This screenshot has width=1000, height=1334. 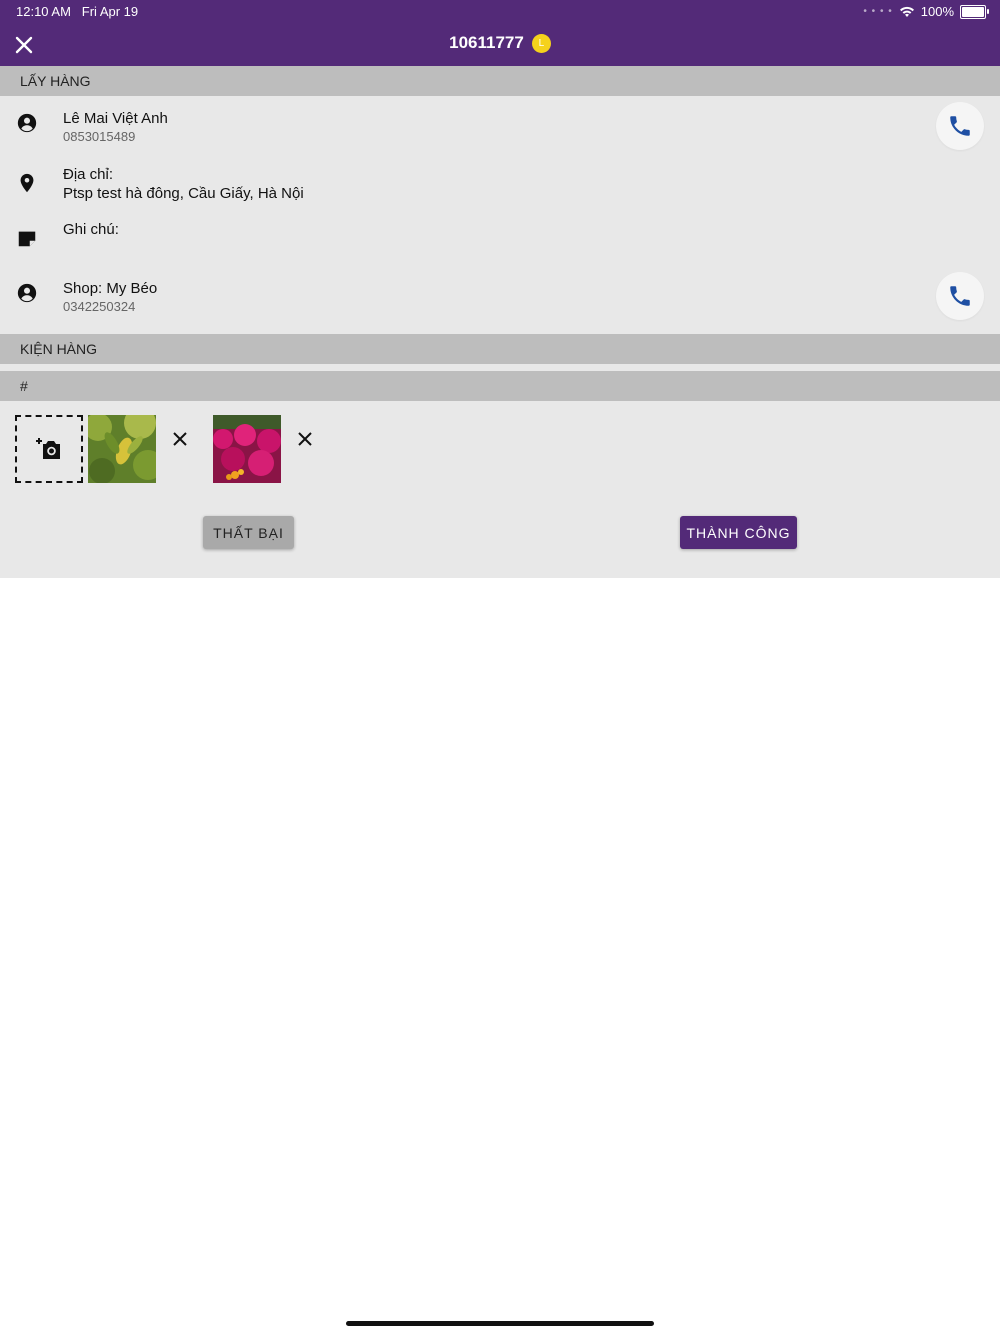 I want to click on customer-info: Lê Mai Việt Anh 0853015489, so click(x=115, y=127).